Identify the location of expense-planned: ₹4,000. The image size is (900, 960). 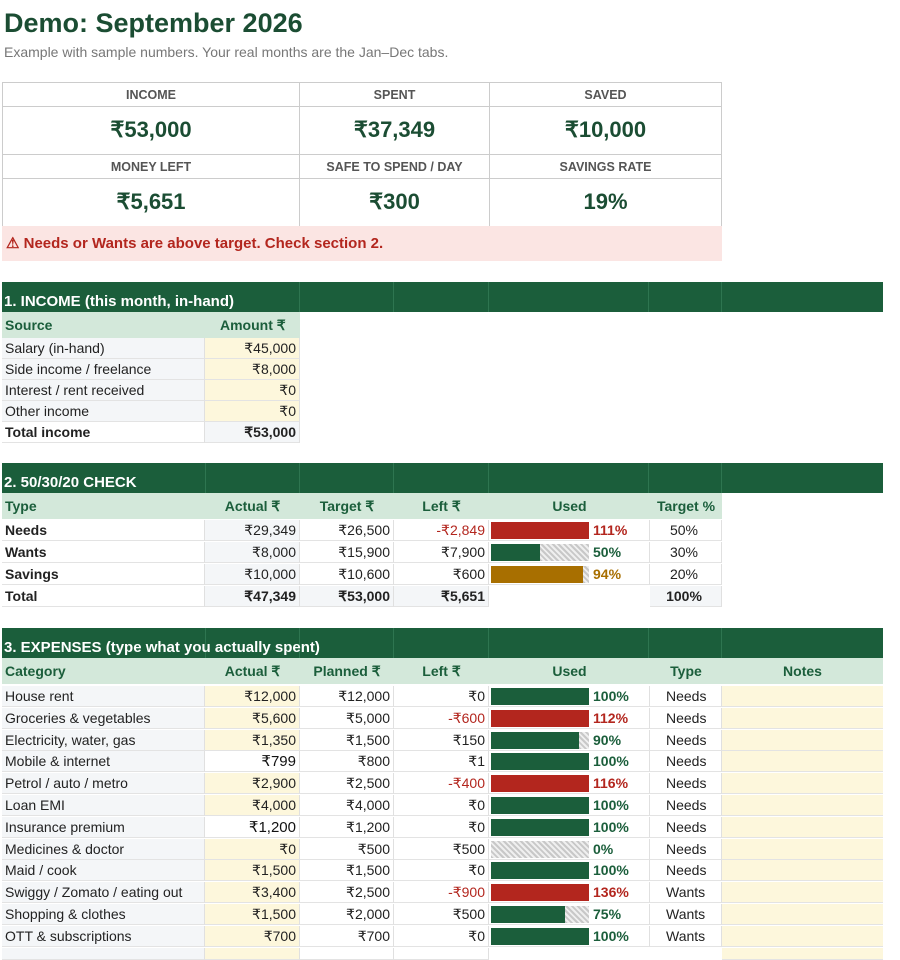
(347, 805).